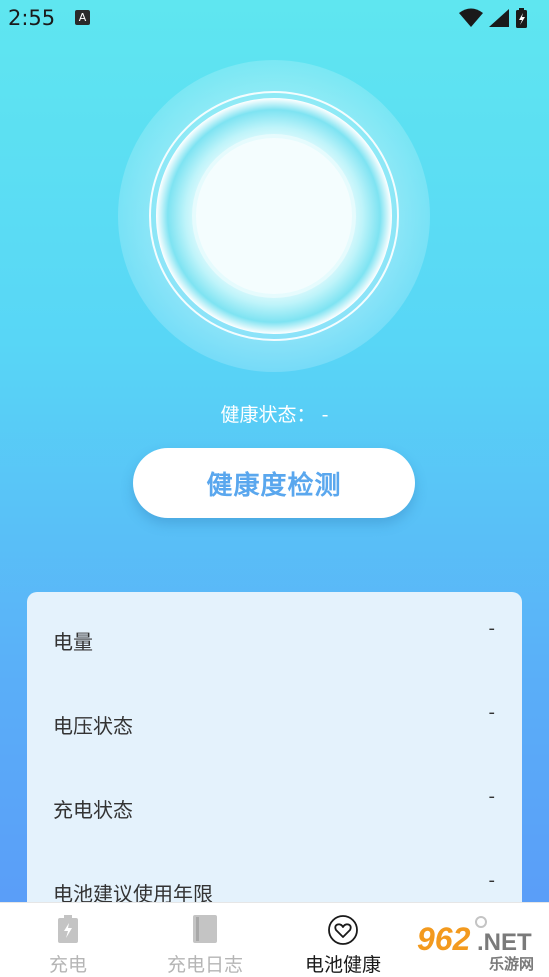 This screenshot has width=549, height=977. What do you see at coordinates (205, 929) in the screenshot?
I see `book-icon` at bounding box center [205, 929].